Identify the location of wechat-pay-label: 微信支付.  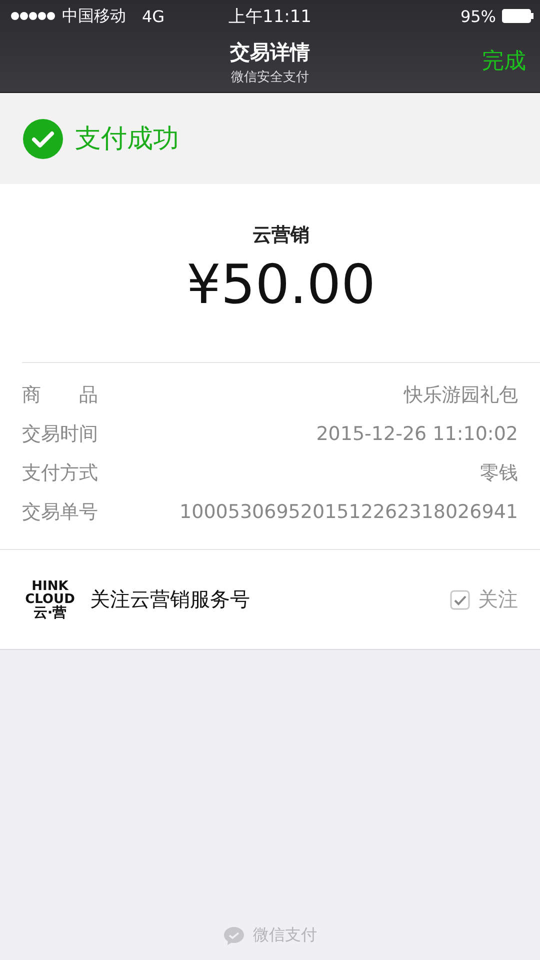
(285, 935).